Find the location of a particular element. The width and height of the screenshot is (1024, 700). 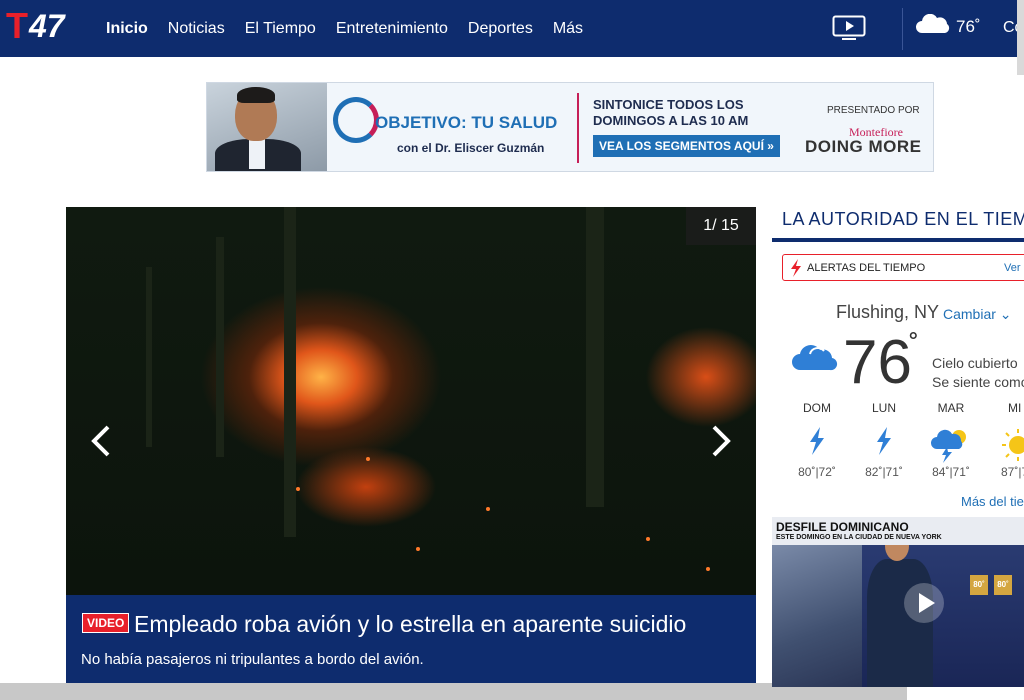

header-temperature: 76˚ is located at coordinates (968, 26).